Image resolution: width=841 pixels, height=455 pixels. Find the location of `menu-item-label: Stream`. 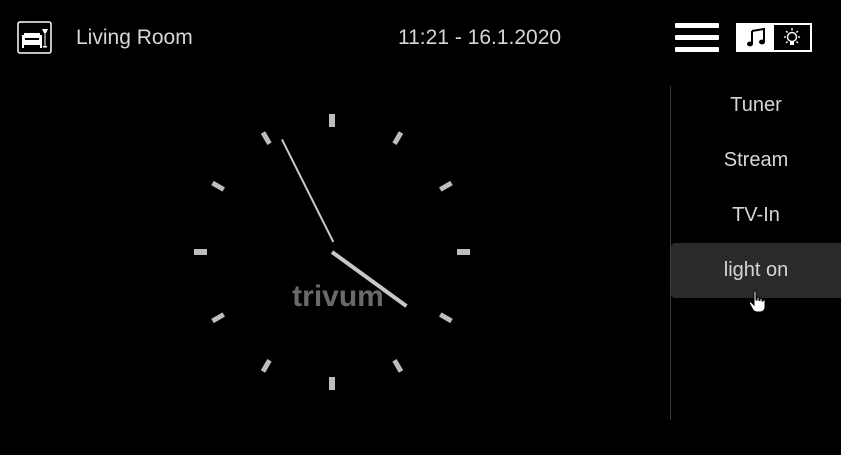

menu-item-label: Stream is located at coordinates (756, 160).